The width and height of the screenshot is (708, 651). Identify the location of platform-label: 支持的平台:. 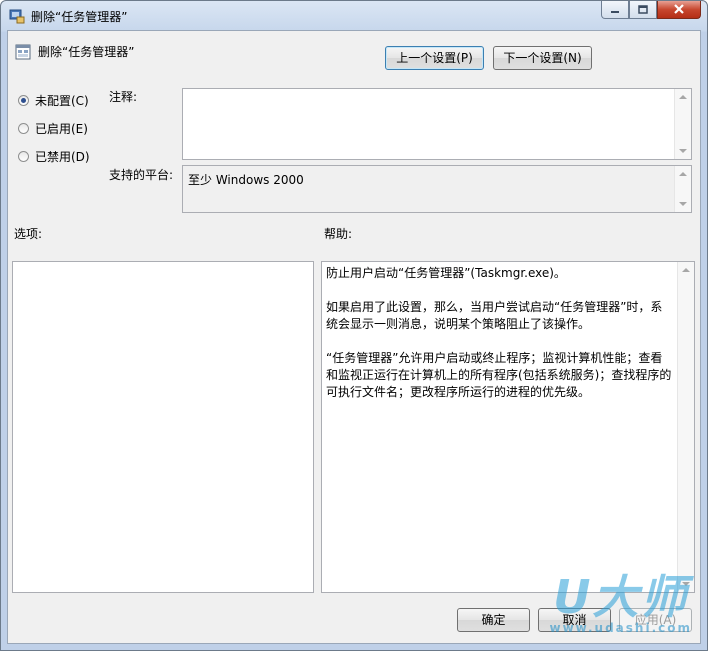
(141, 175).